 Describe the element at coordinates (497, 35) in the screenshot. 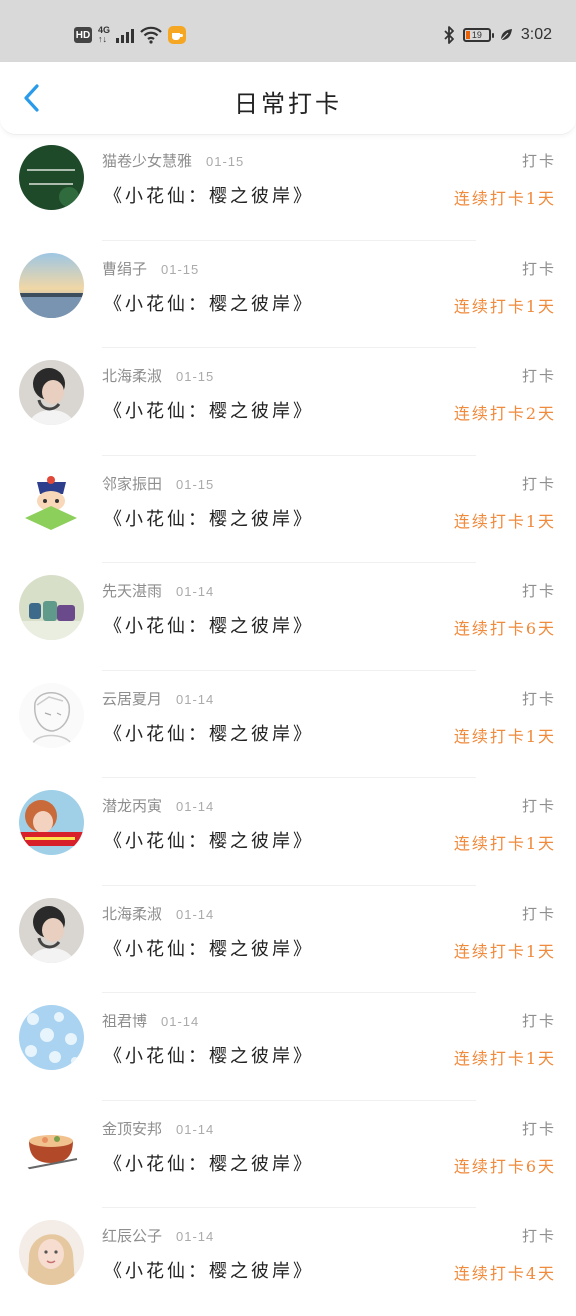

I see `status-right: 19 3:02` at that location.